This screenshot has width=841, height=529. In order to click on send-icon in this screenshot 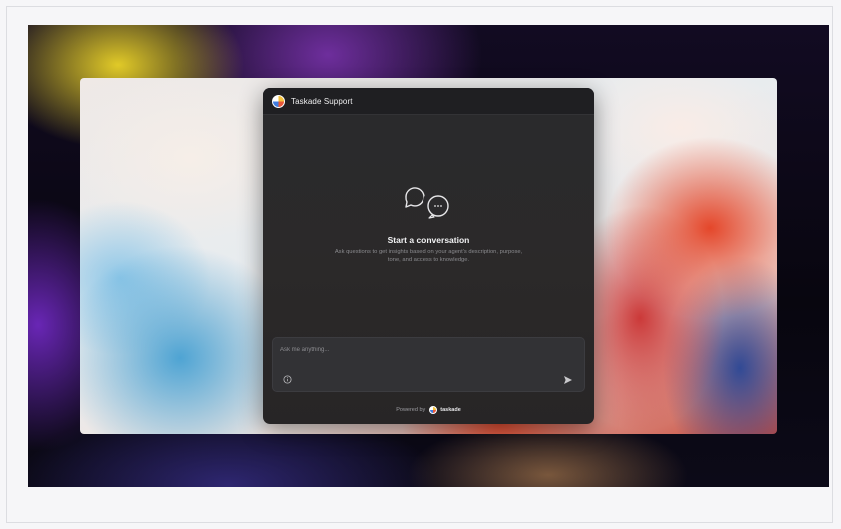, I will do `click(568, 380)`.